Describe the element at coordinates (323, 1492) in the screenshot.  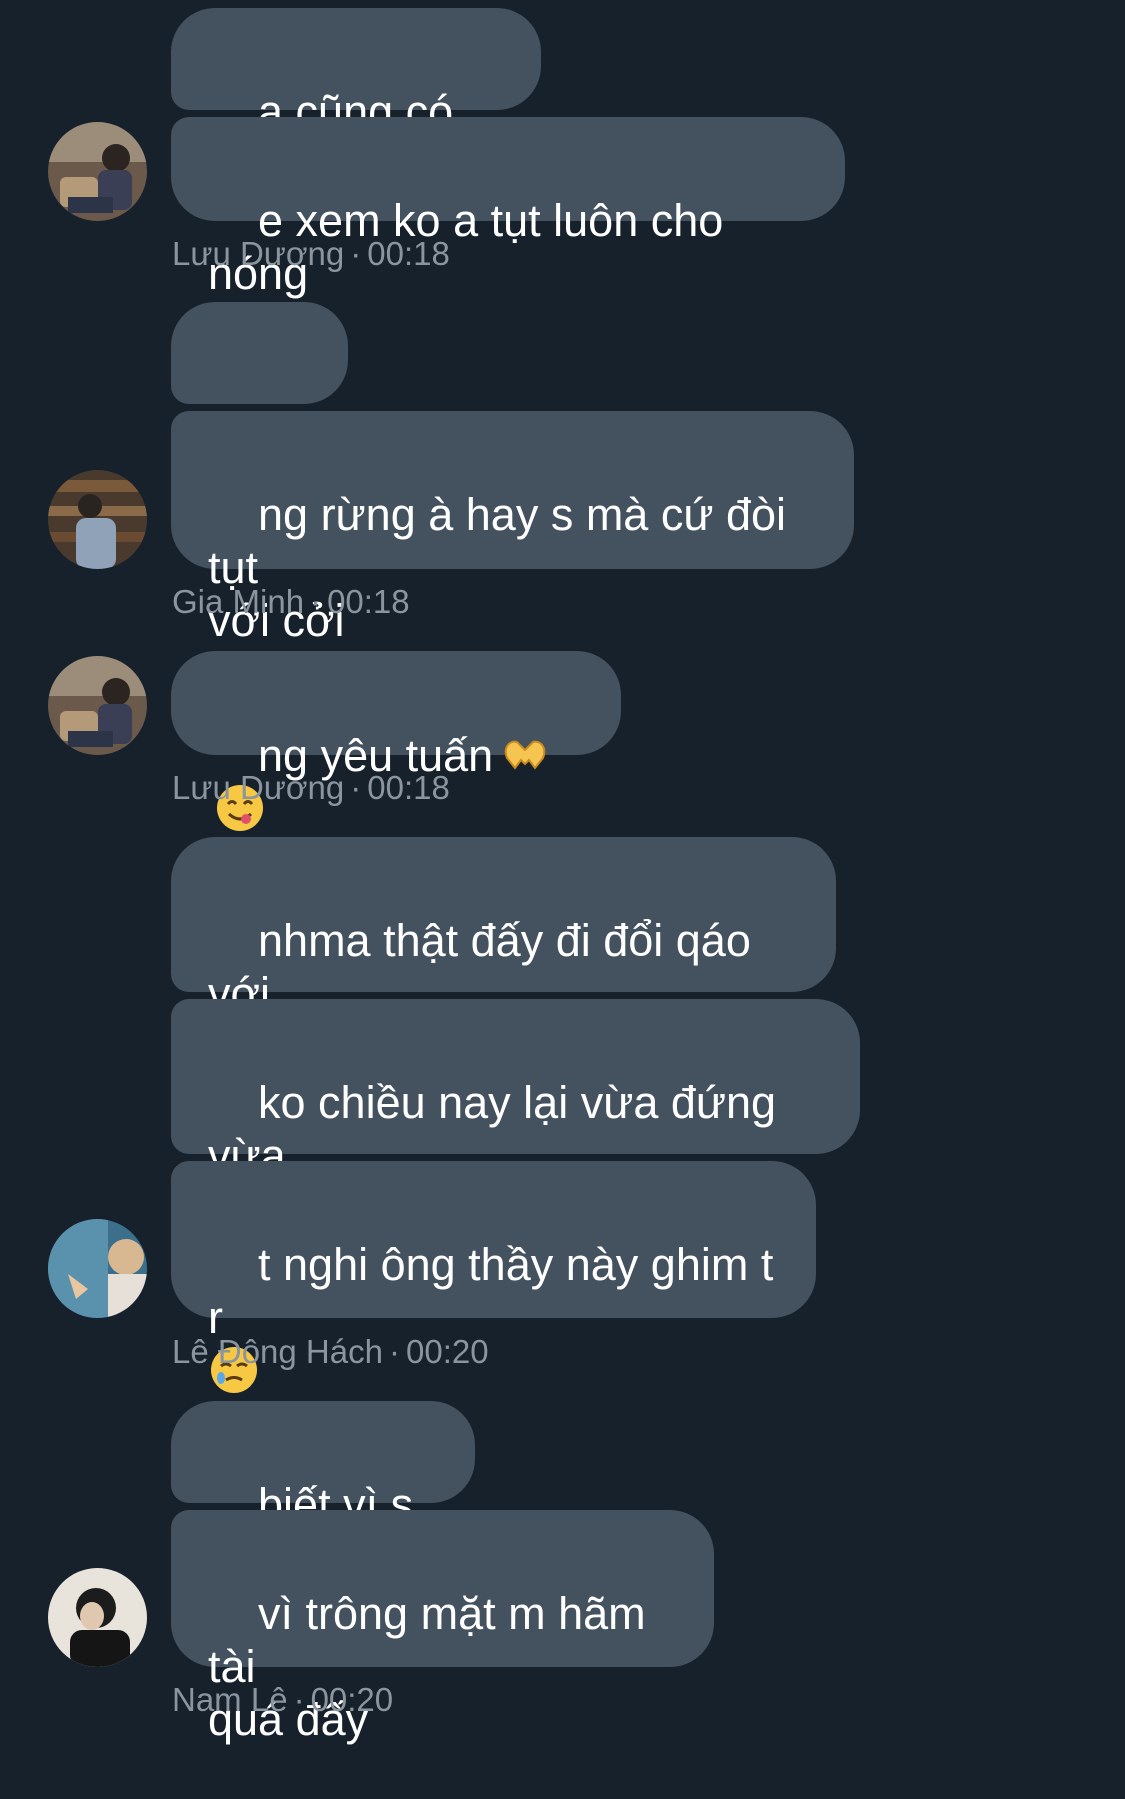
I see `message-bubble: biết vì s ko` at that location.